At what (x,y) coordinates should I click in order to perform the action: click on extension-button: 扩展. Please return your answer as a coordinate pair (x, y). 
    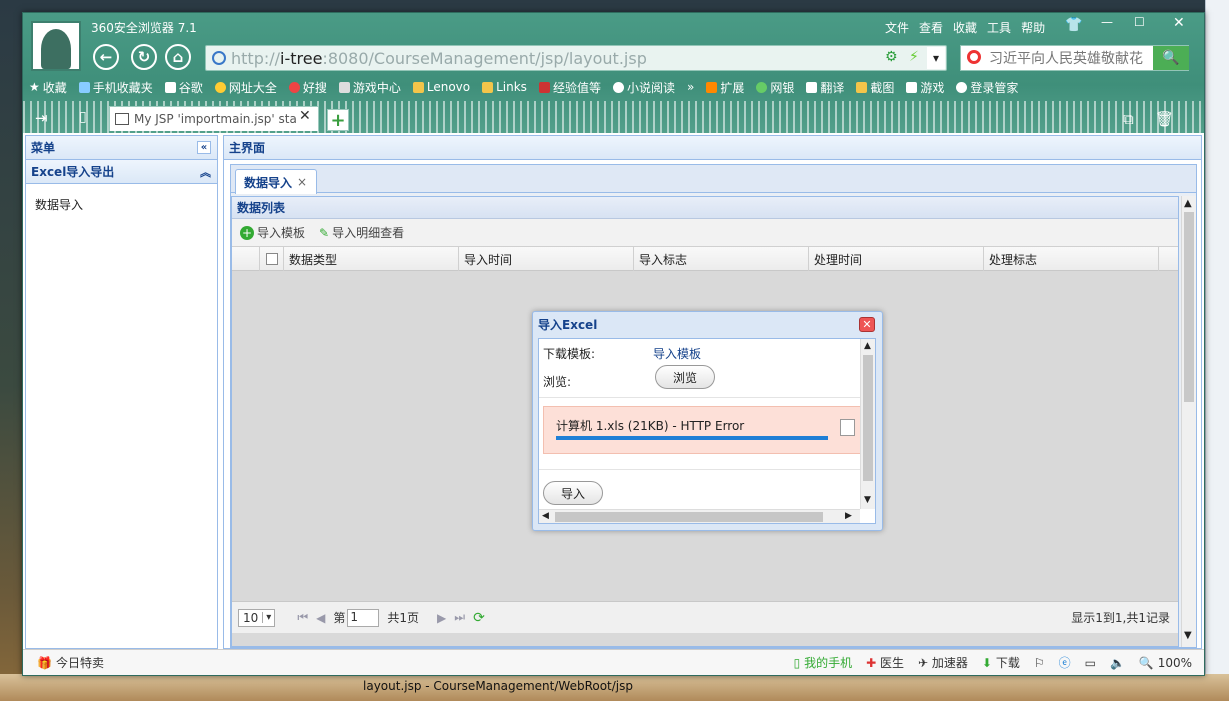
    Looking at the image, I should click on (725, 87).